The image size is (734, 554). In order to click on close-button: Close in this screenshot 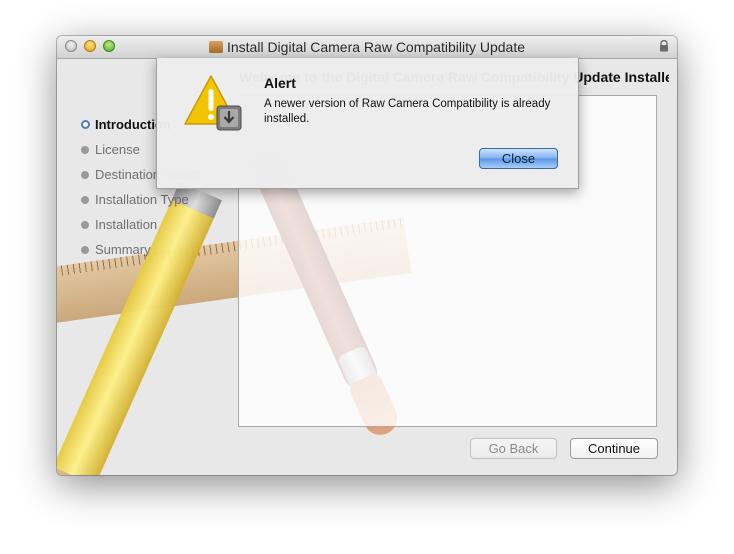, I will do `click(518, 158)`.